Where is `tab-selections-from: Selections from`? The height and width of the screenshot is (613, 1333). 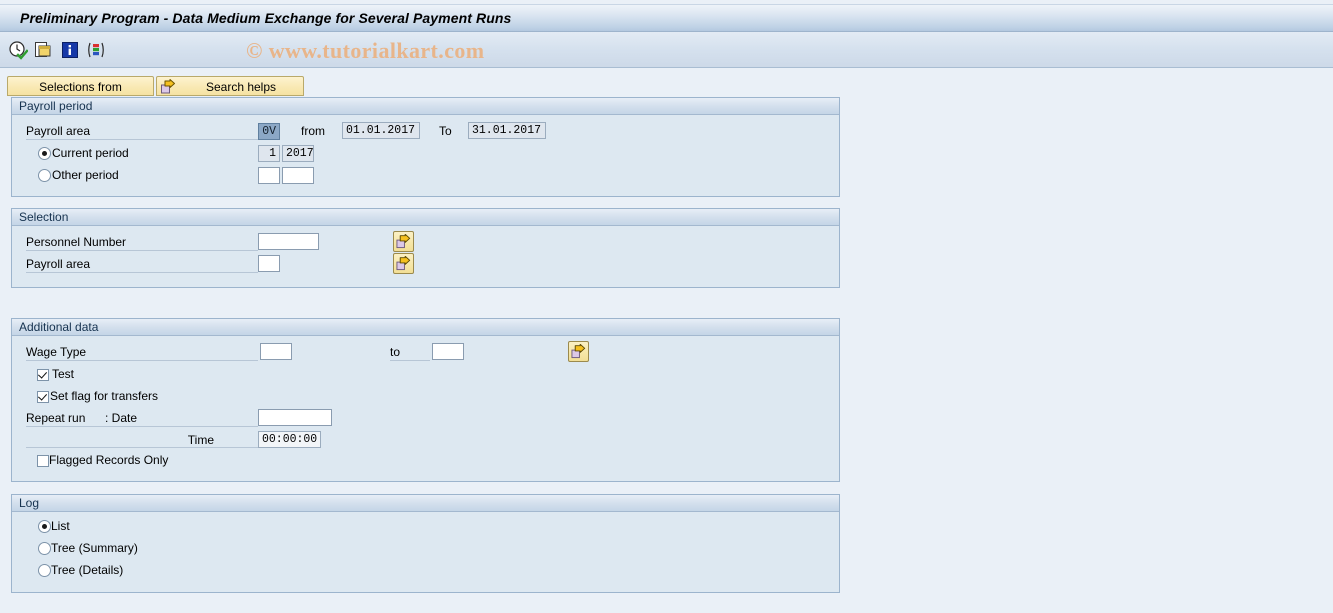 tab-selections-from: Selections from is located at coordinates (80, 86).